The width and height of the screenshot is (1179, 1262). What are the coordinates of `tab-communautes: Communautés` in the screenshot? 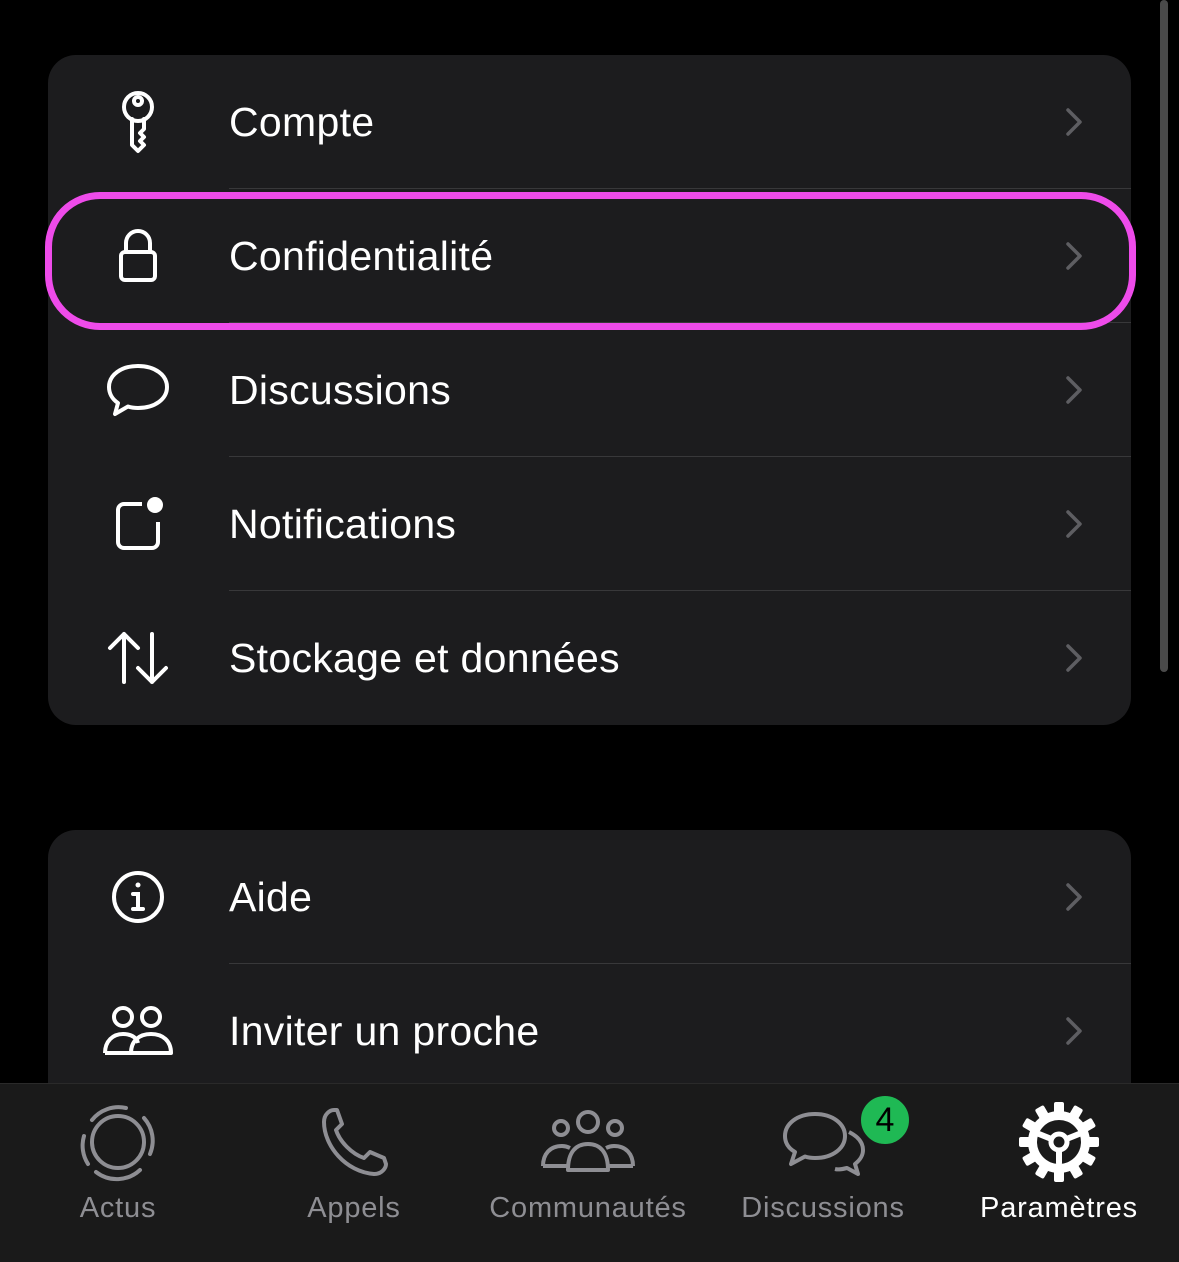 It's located at (588, 1173).